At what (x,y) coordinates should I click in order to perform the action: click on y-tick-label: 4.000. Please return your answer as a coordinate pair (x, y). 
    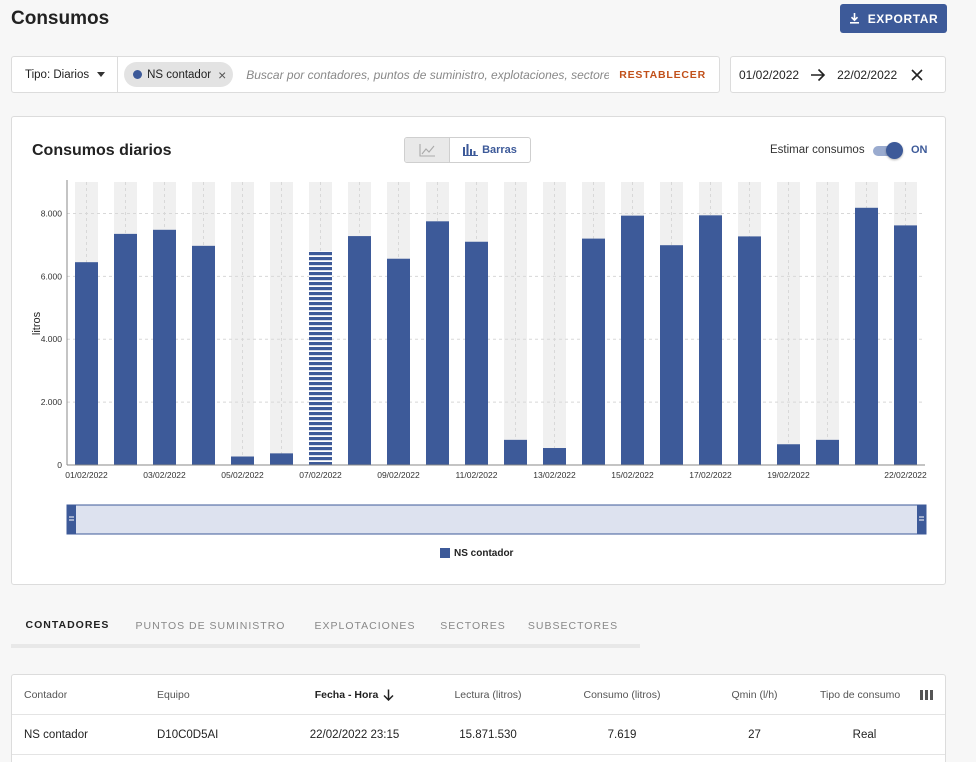
    Looking at the image, I should click on (52, 339).